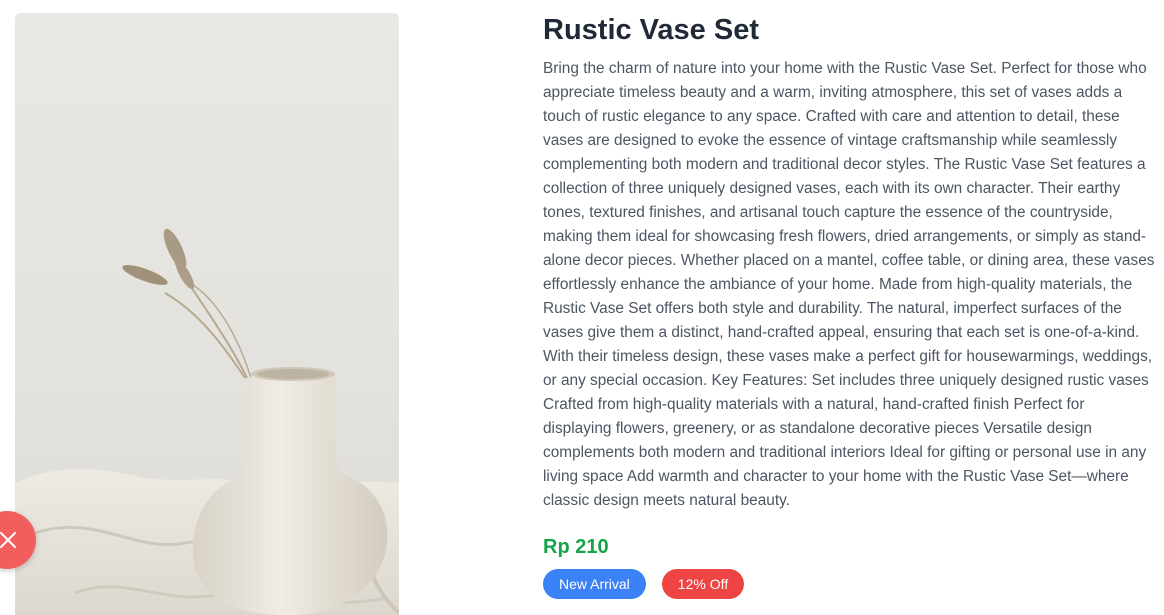 The width and height of the screenshot is (1164, 615). Describe the element at coordinates (849, 584) in the screenshot. I see `badge-row: New Arrival 12% Off` at that location.